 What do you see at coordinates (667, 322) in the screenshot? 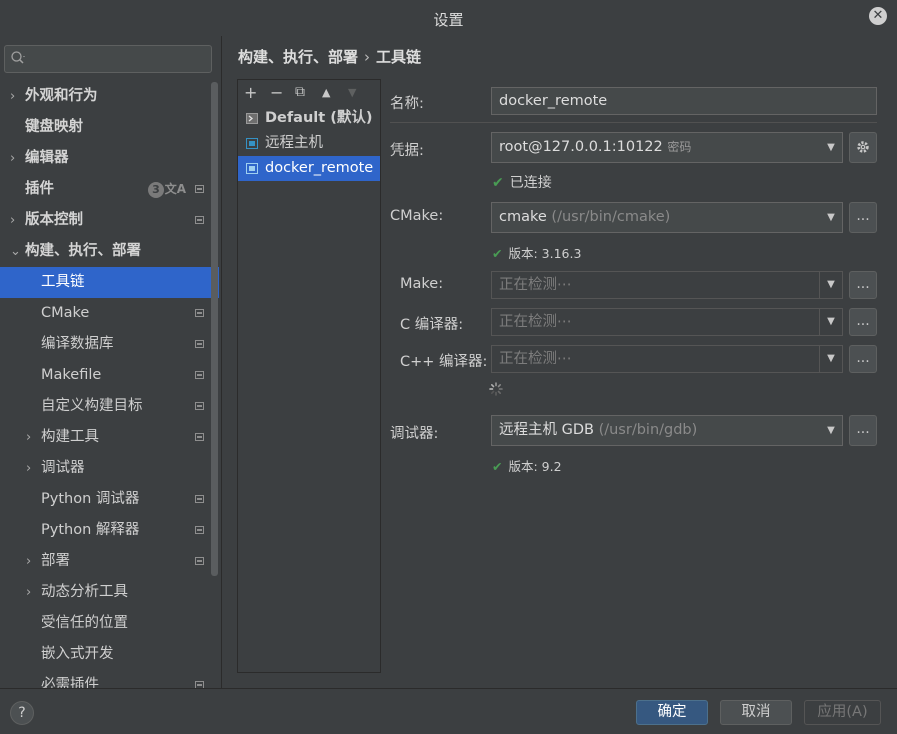
I see `c-compiler-dropdown: 正在检测⋯ ▼` at bounding box center [667, 322].